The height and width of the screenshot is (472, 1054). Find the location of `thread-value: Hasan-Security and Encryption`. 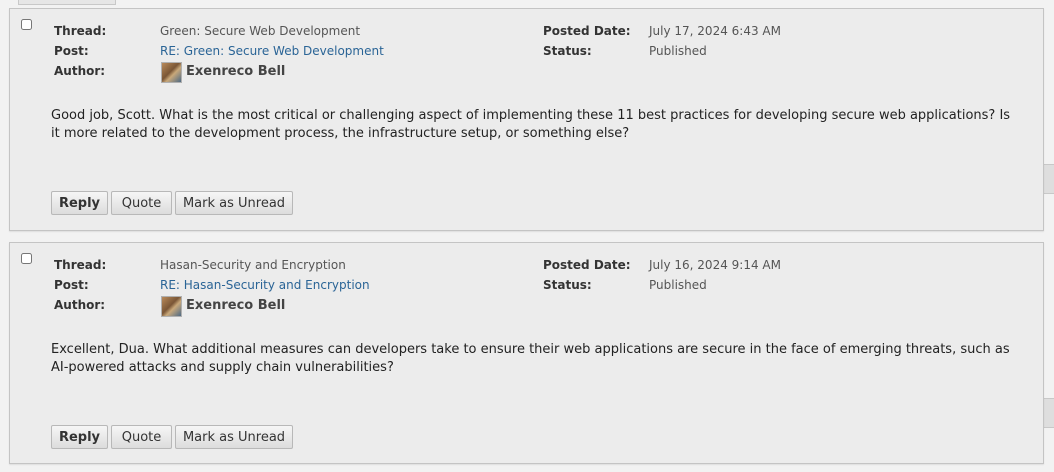

thread-value: Hasan-Security and Encryption is located at coordinates (253, 265).